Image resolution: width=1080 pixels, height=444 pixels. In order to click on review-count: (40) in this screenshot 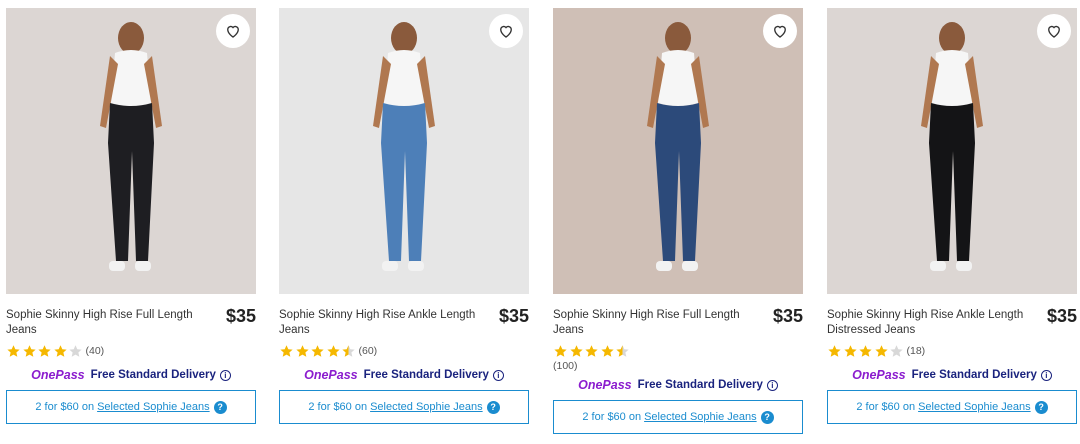, I will do `click(95, 351)`.